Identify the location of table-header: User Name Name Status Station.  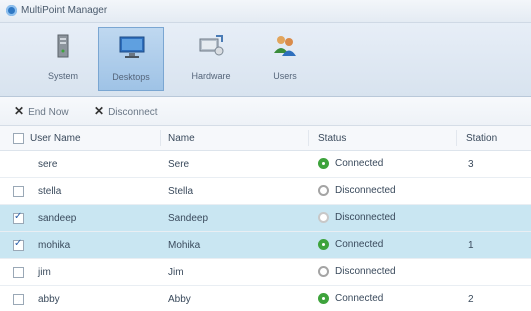
(265, 138).